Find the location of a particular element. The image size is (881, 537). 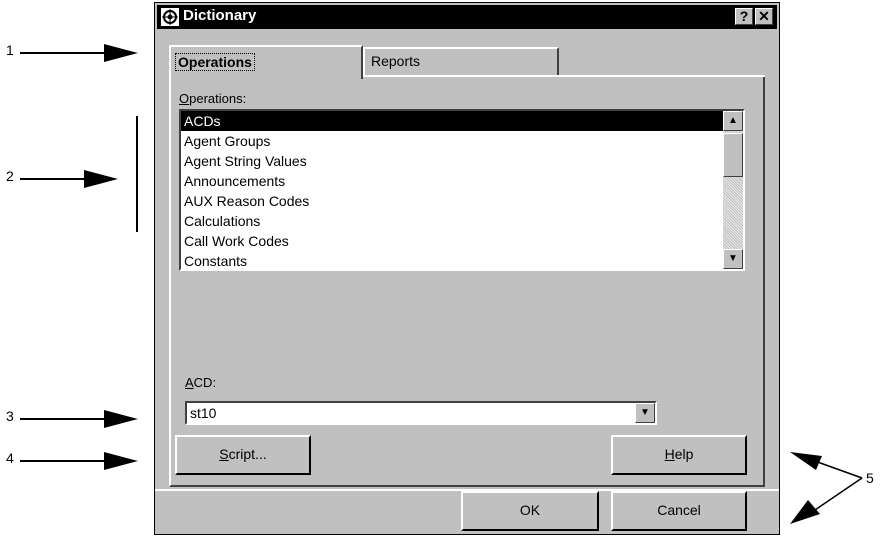

window-title: Dictionary is located at coordinates (220, 15).